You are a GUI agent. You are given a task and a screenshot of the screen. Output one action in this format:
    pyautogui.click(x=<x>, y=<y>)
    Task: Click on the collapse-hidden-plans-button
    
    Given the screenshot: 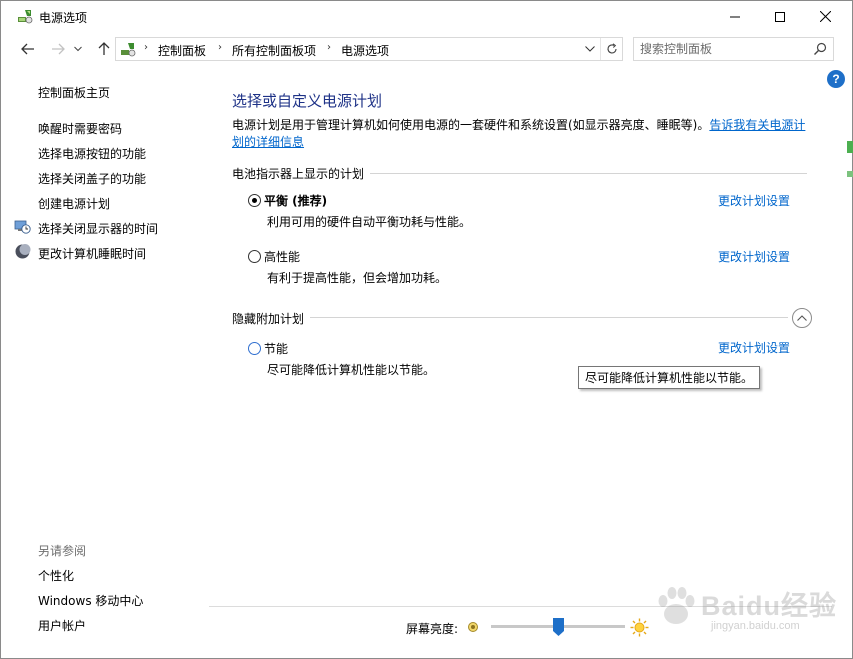 What is the action you would take?
    pyautogui.click(x=802, y=318)
    